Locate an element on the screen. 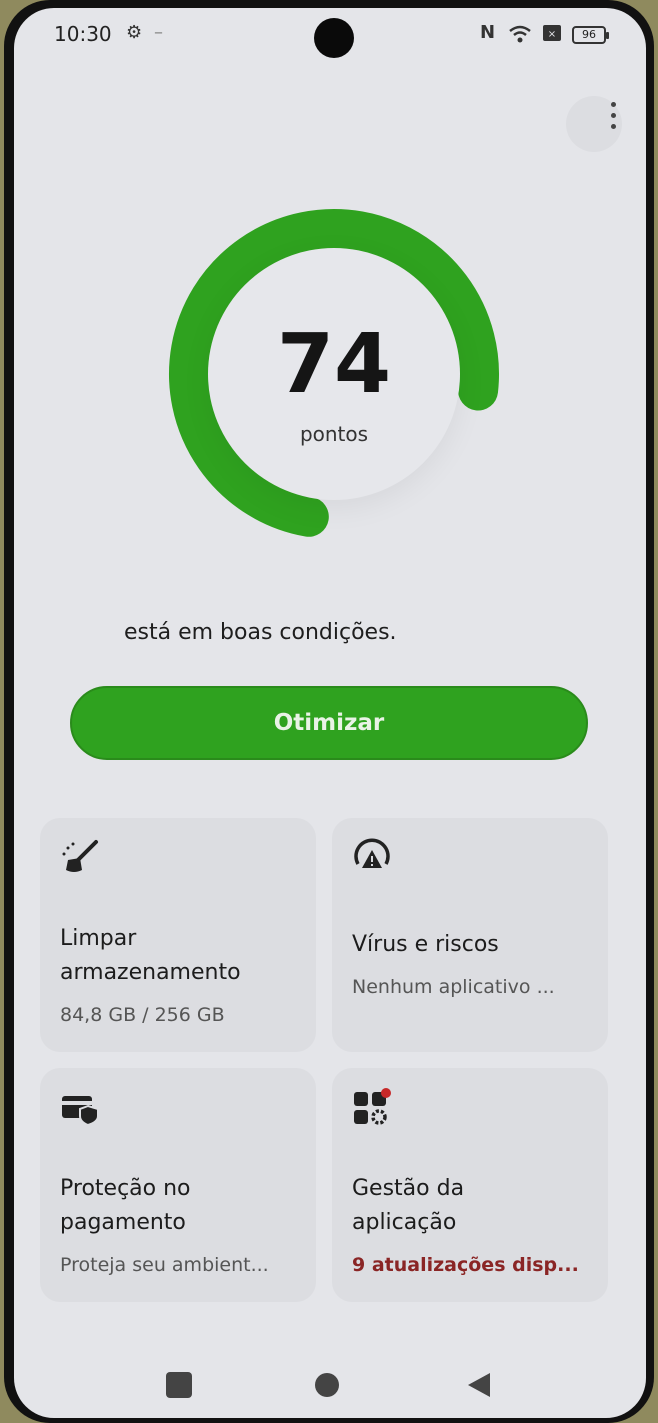 This screenshot has width=658, height=1423. back-icon is located at coordinates (479, 1385).